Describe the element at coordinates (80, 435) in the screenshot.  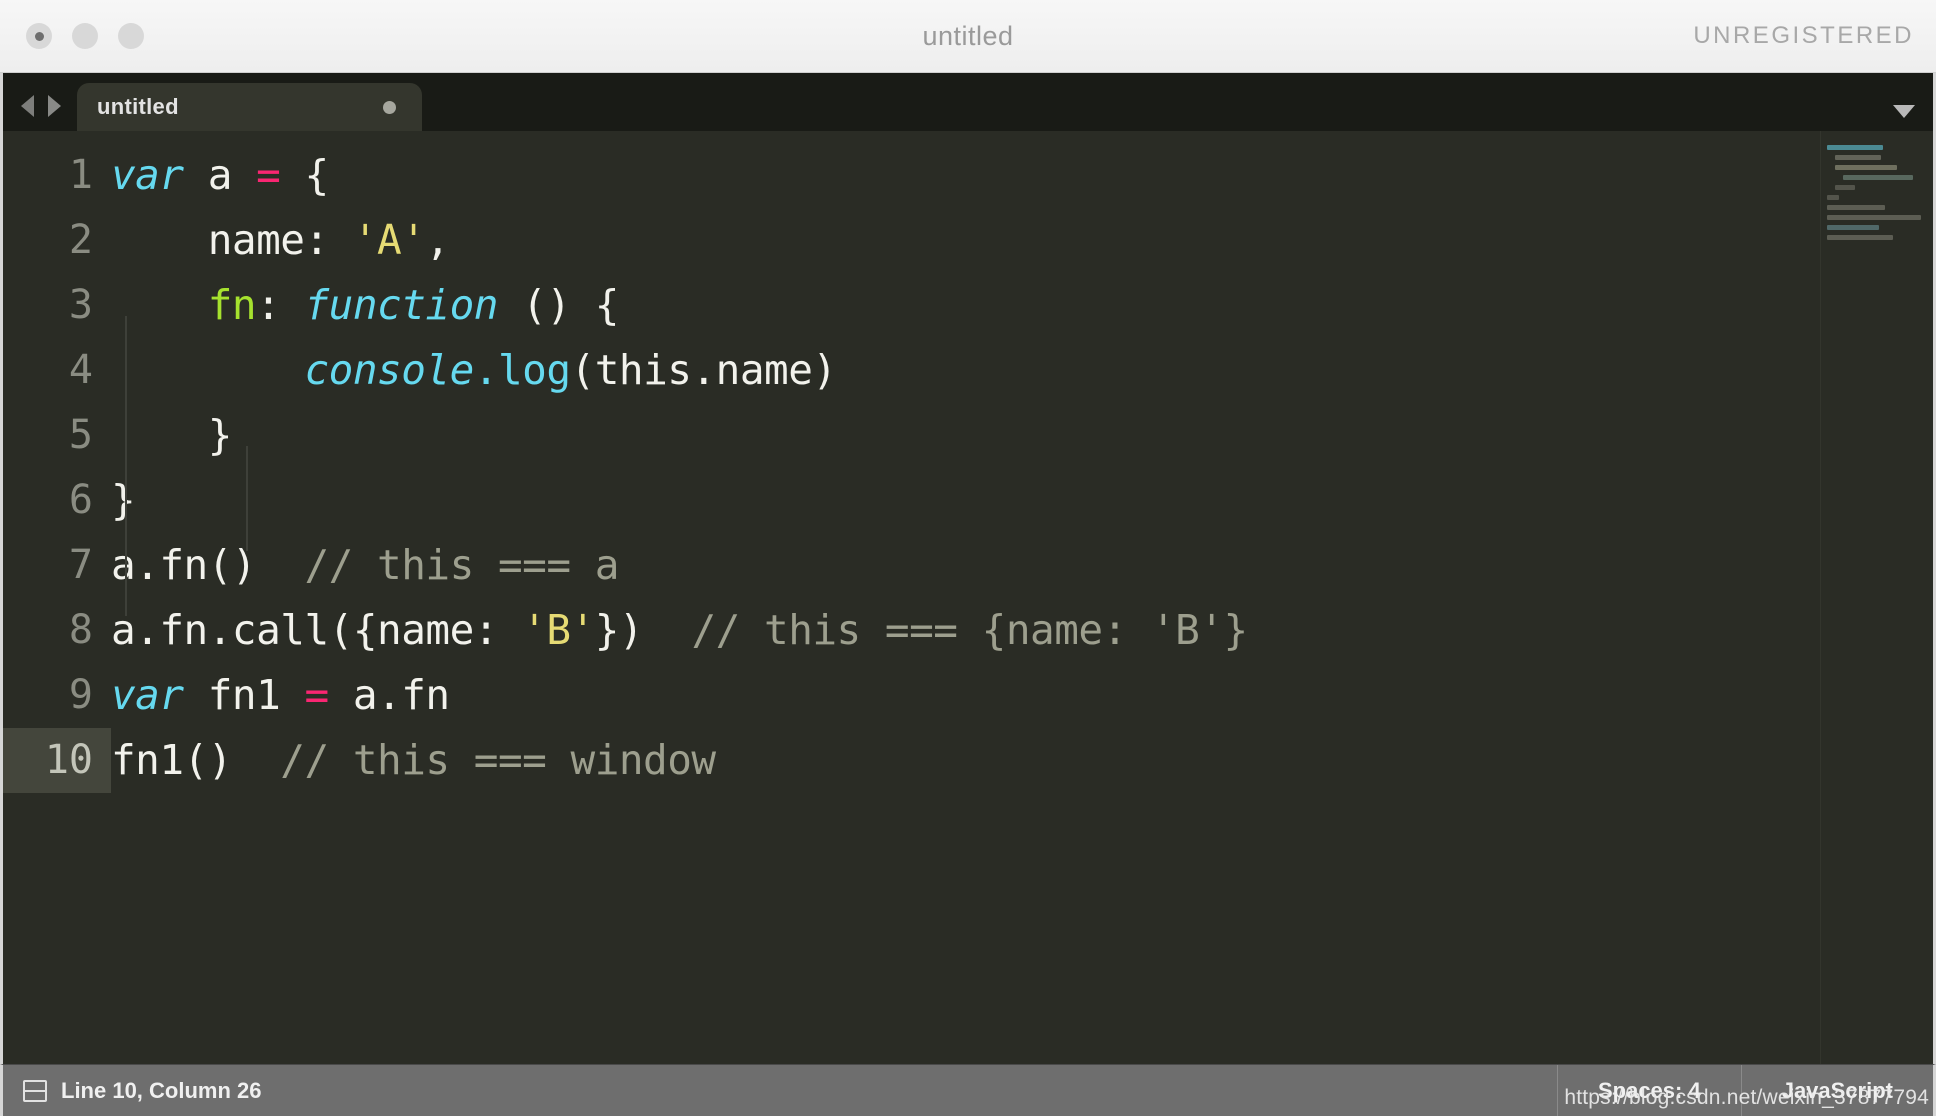
I see `line-number: 5` at that location.